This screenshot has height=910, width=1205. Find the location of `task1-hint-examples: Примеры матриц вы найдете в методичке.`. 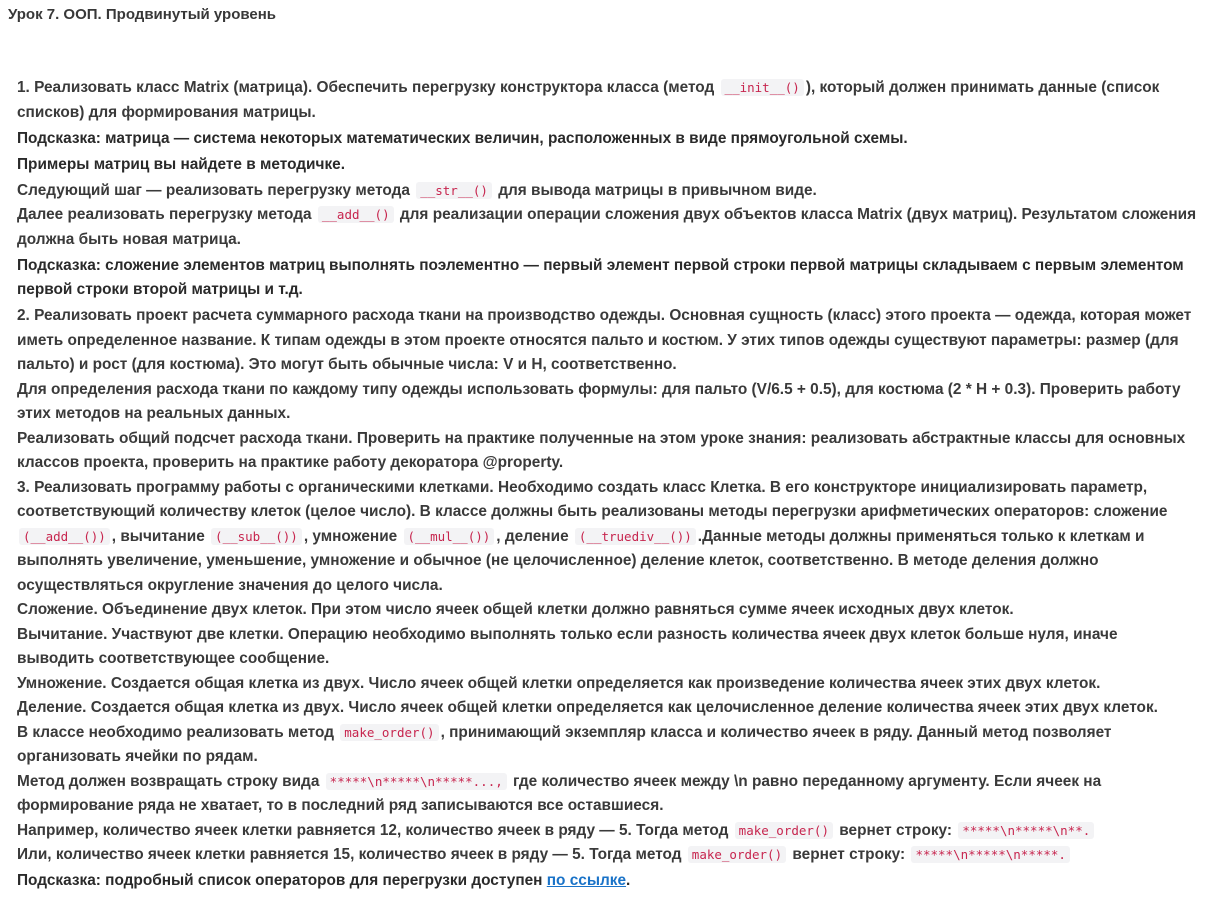

task1-hint-examples: Примеры матриц вы найдете в методичке. is located at coordinates (181, 164).